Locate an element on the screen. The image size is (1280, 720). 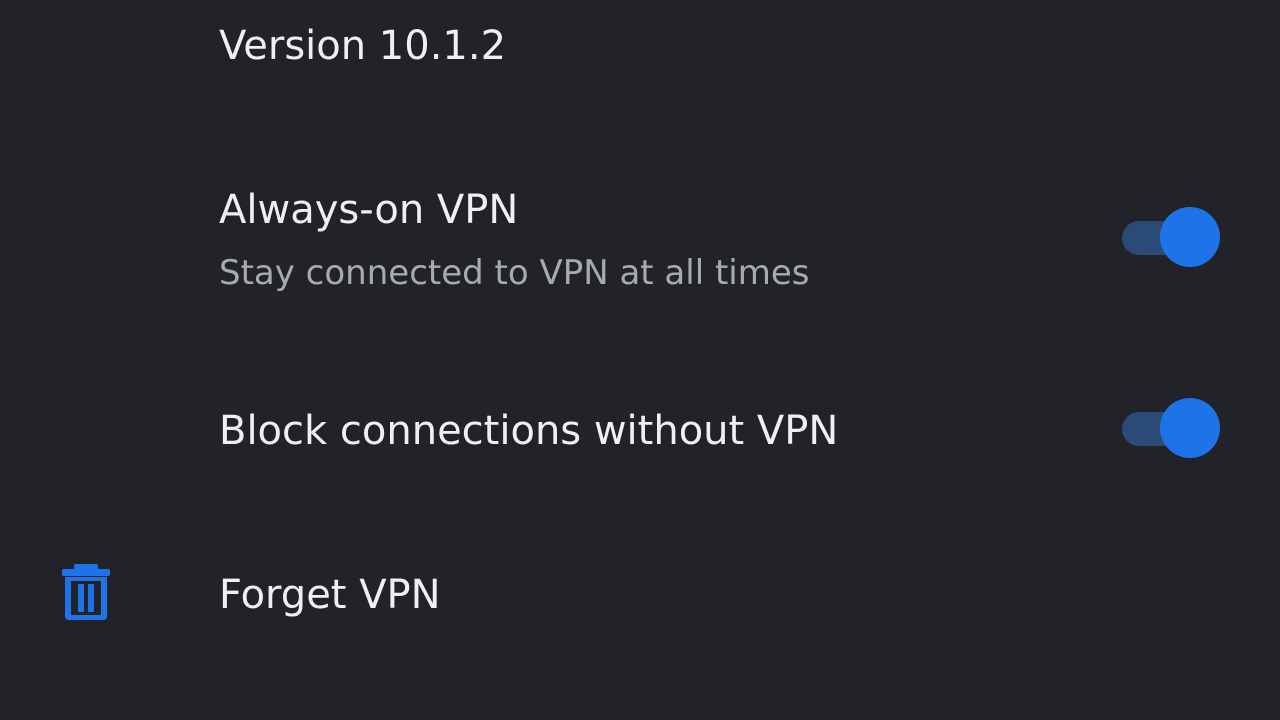
block-connections-row: Block connections without VPN is located at coordinates (640, 430).